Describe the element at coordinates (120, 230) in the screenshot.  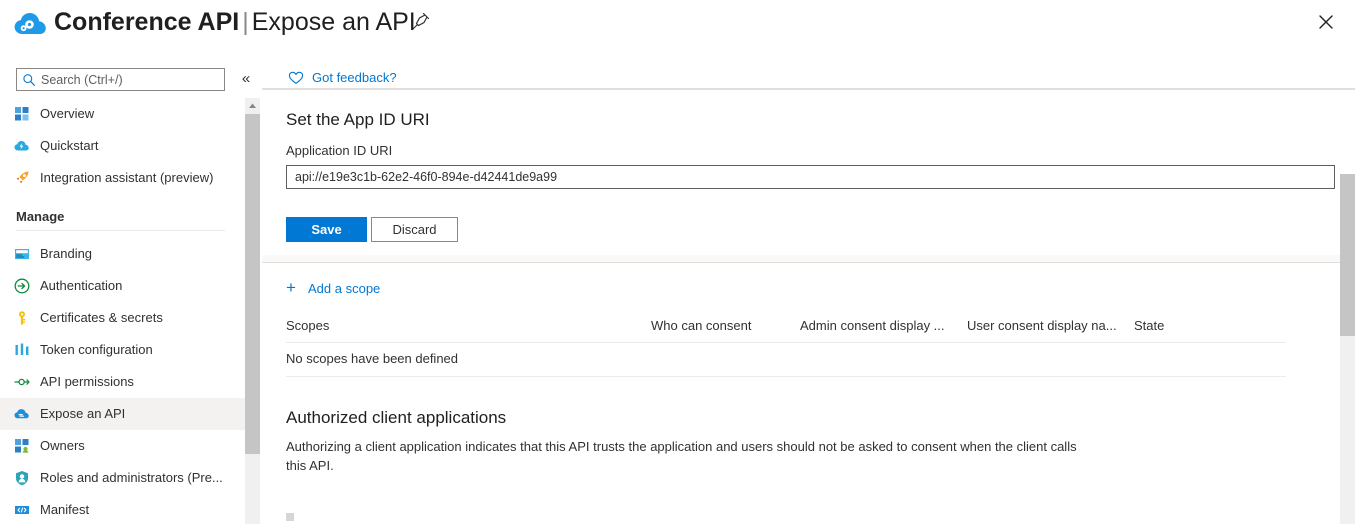
I see `sidebar-section-divider` at that location.